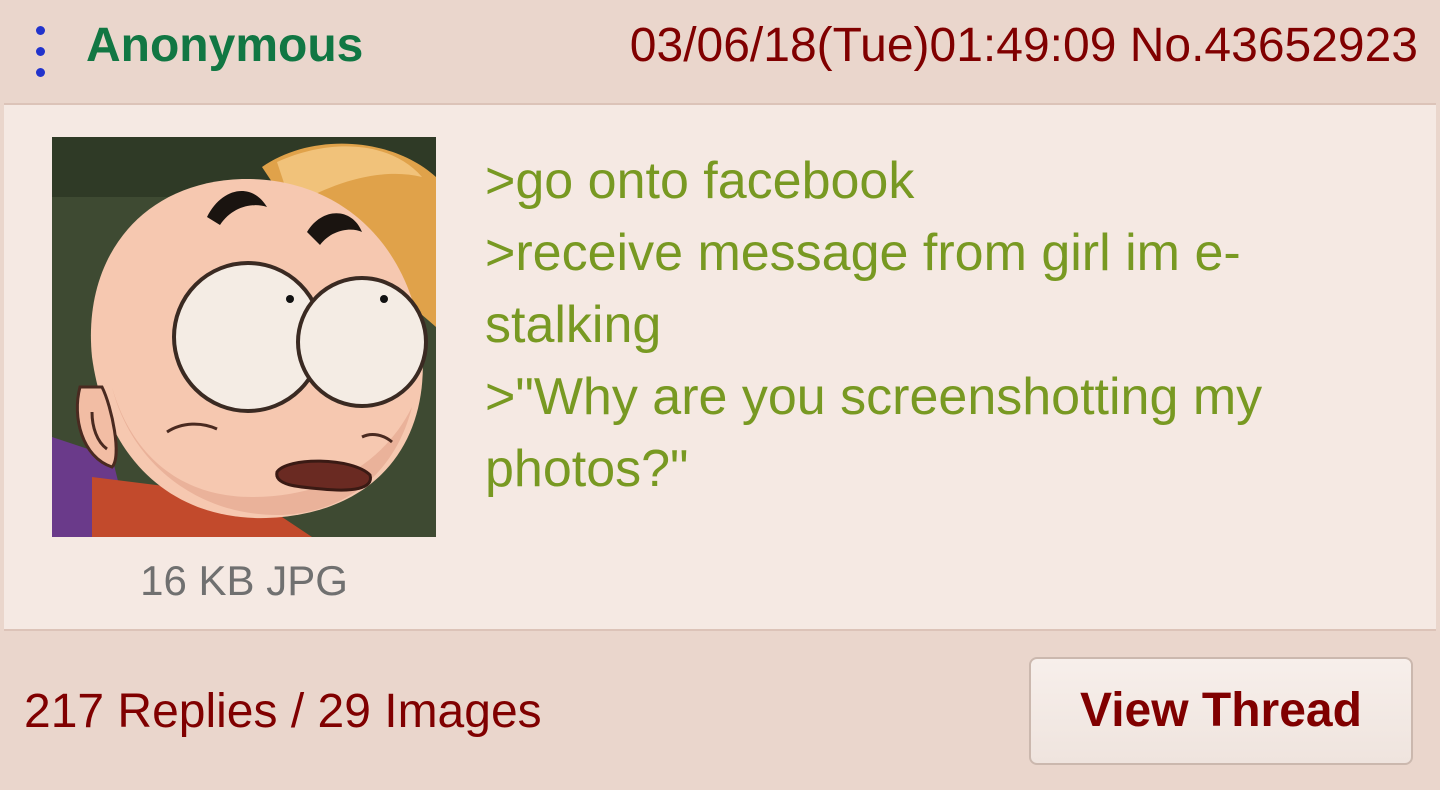 The image size is (1440, 790). I want to click on vertical-dots-icon, so click(41, 52).